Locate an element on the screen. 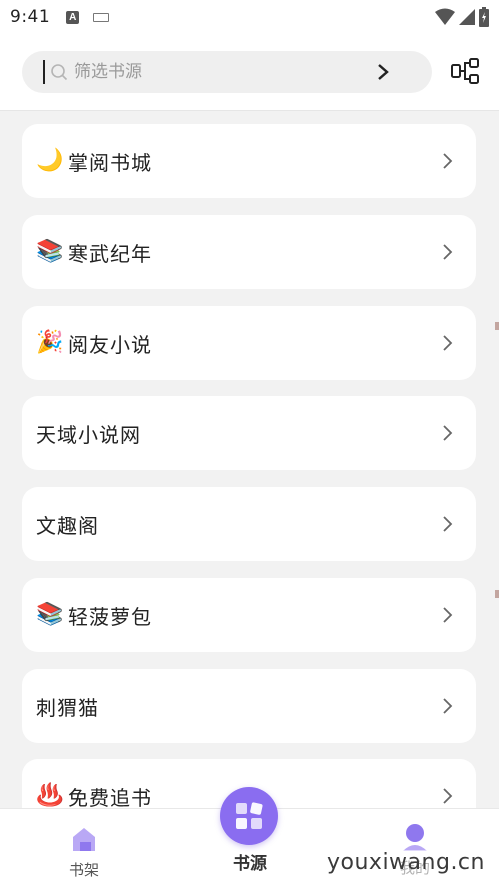 The height and width of the screenshot is (887, 499). status-icons is located at coordinates (462, 17).